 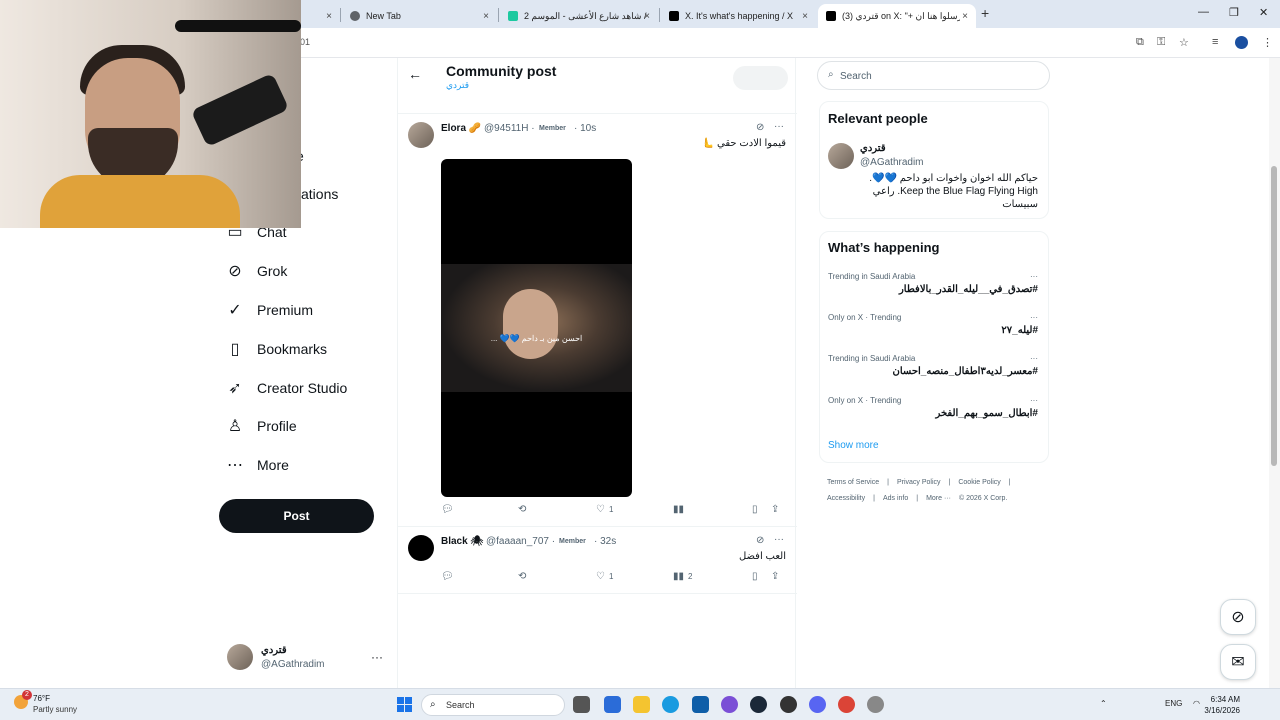 I want to click on close-window-button: ✕, so click(x=1263, y=12).